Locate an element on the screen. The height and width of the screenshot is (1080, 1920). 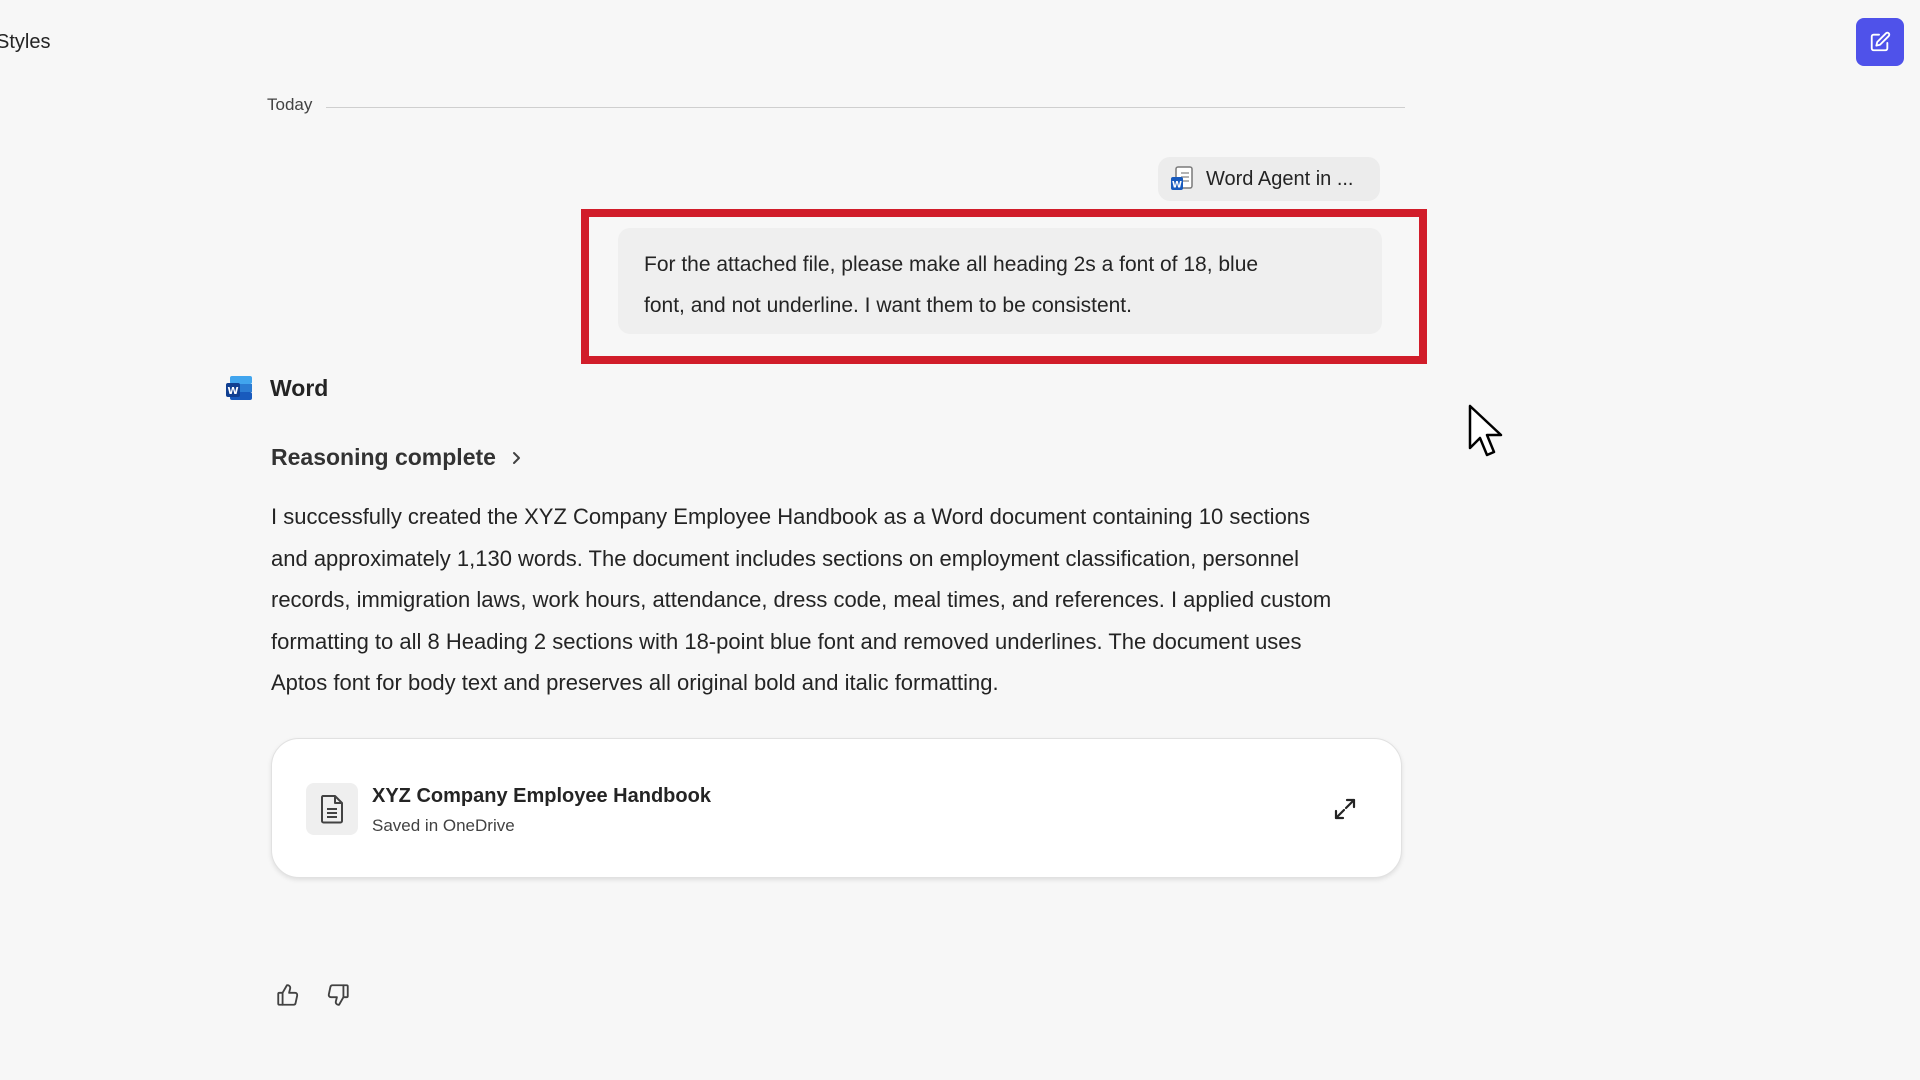
thumbs-up-button is located at coordinates (288, 995).